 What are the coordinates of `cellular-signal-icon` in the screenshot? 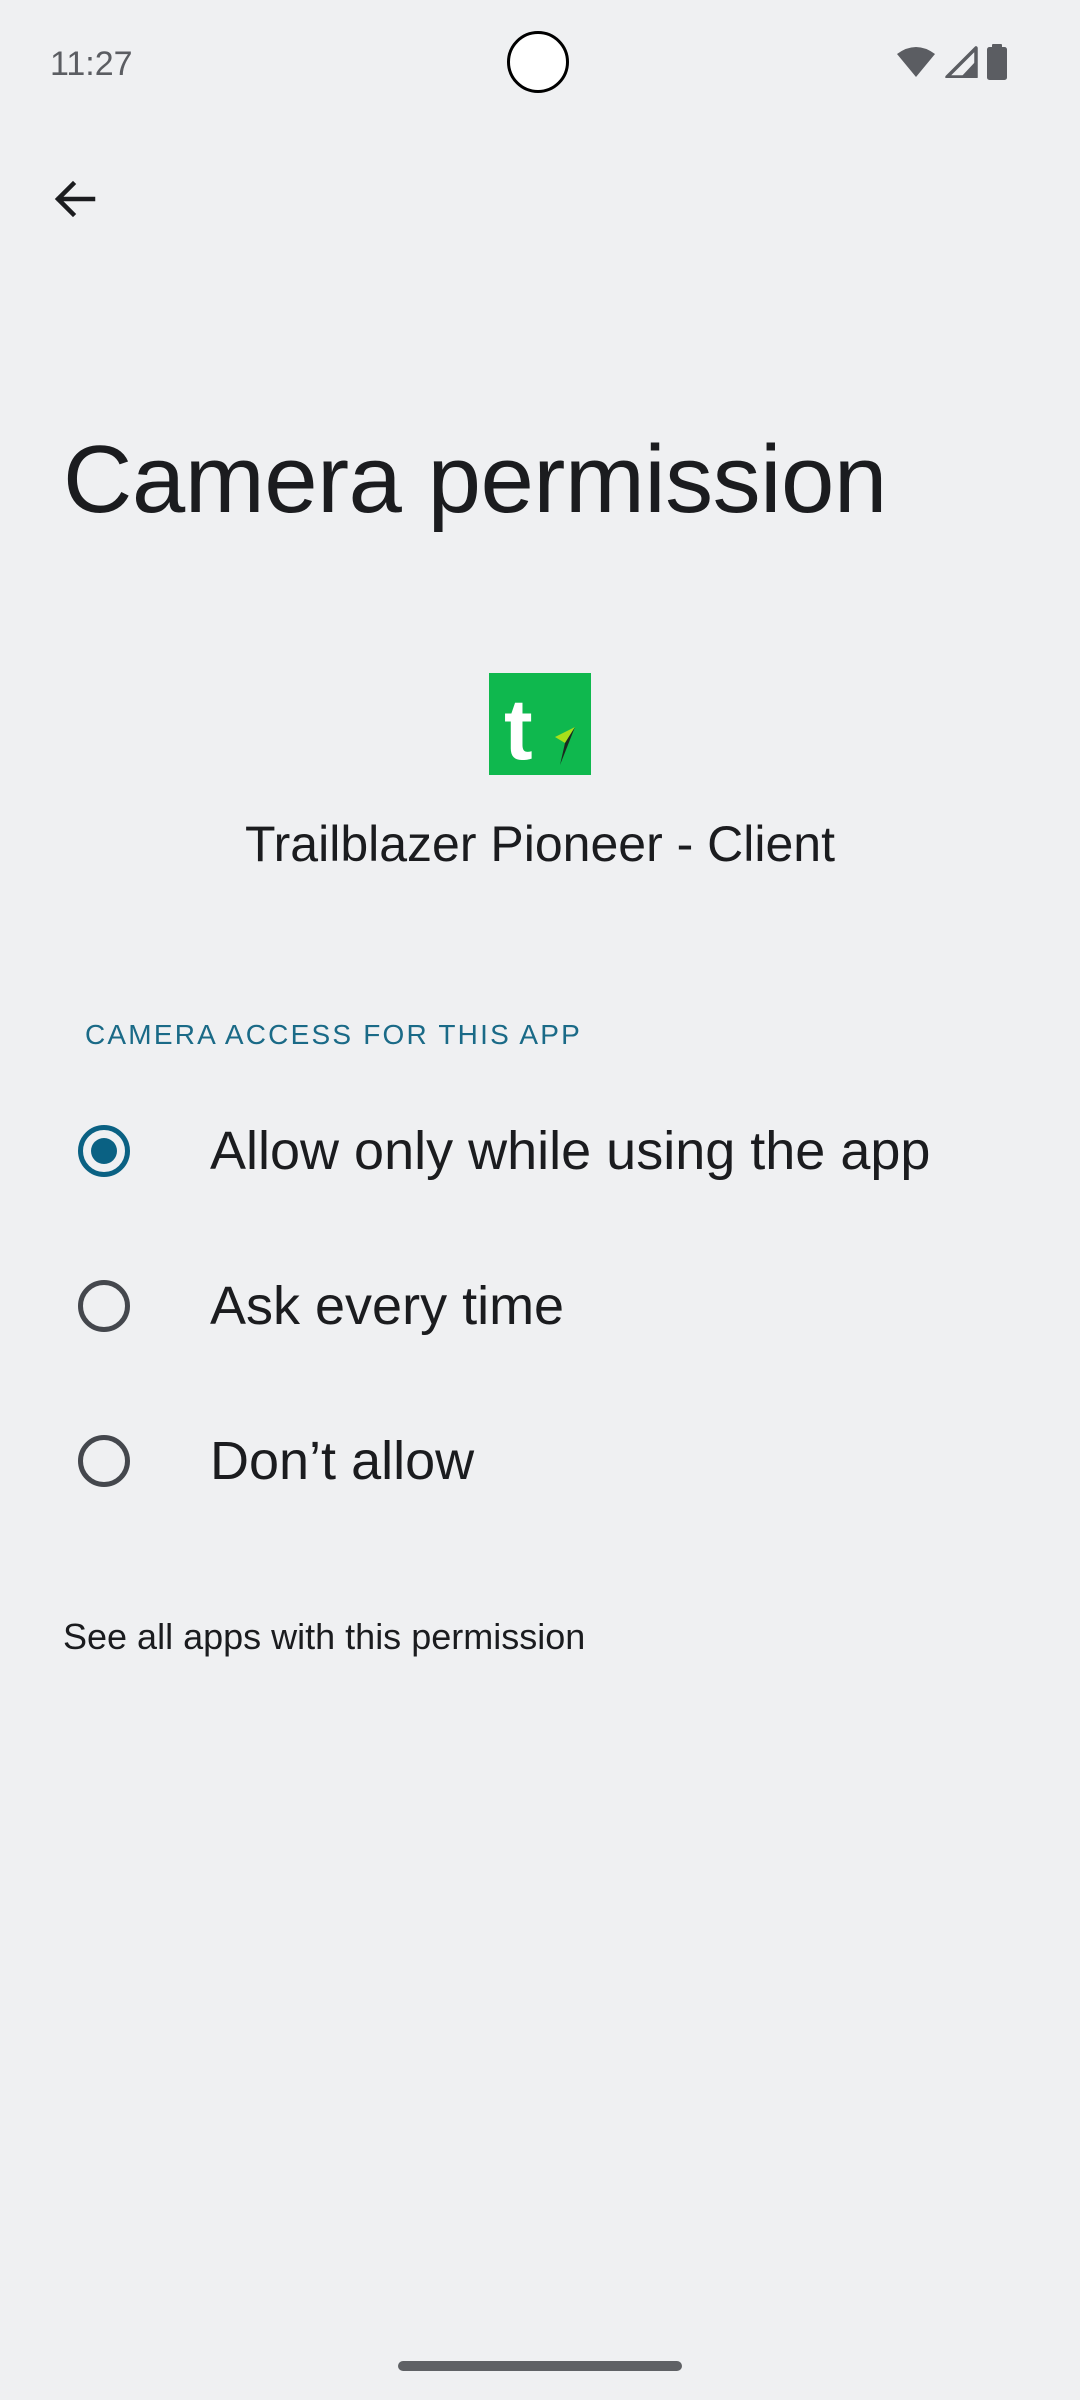 It's located at (961, 62).